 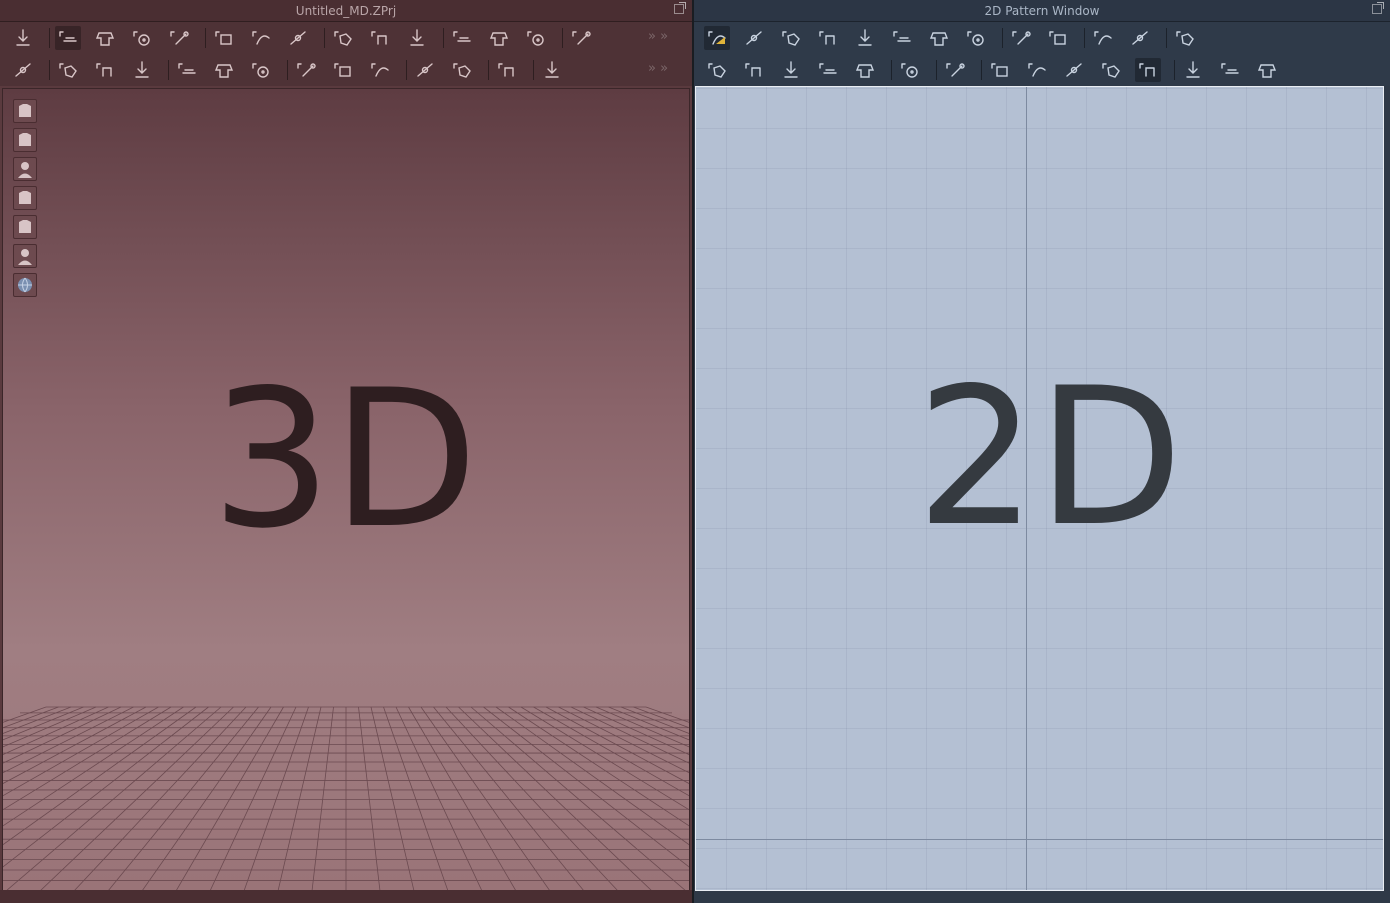 What do you see at coordinates (1267, 70) in the screenshot?
I see `elastic-icon` at bounding box center [1267, 70].